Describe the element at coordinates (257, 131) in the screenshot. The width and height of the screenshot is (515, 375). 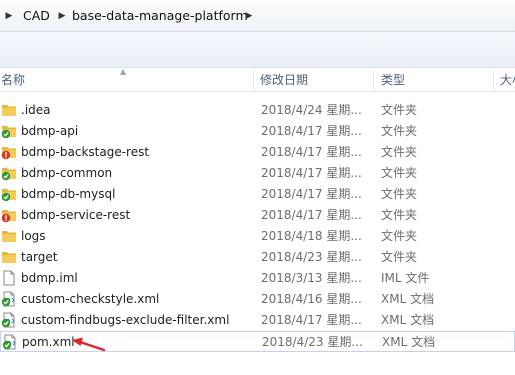
I see `file-row: bdmp-api 2018/4/17 星期... 文件夹` at that location.